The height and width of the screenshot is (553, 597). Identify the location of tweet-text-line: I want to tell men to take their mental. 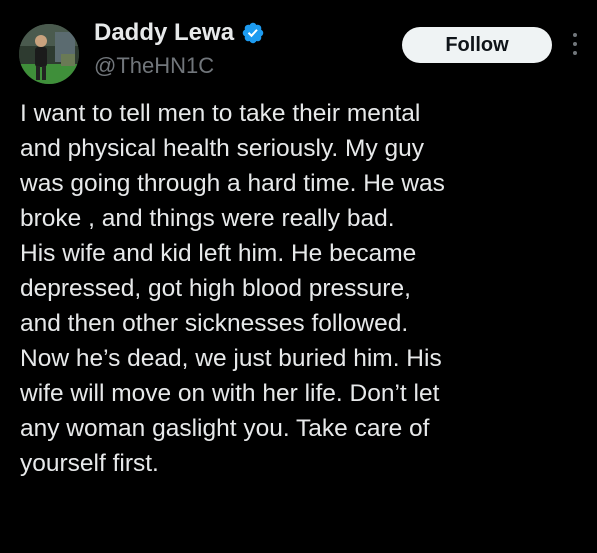
(220, 113).